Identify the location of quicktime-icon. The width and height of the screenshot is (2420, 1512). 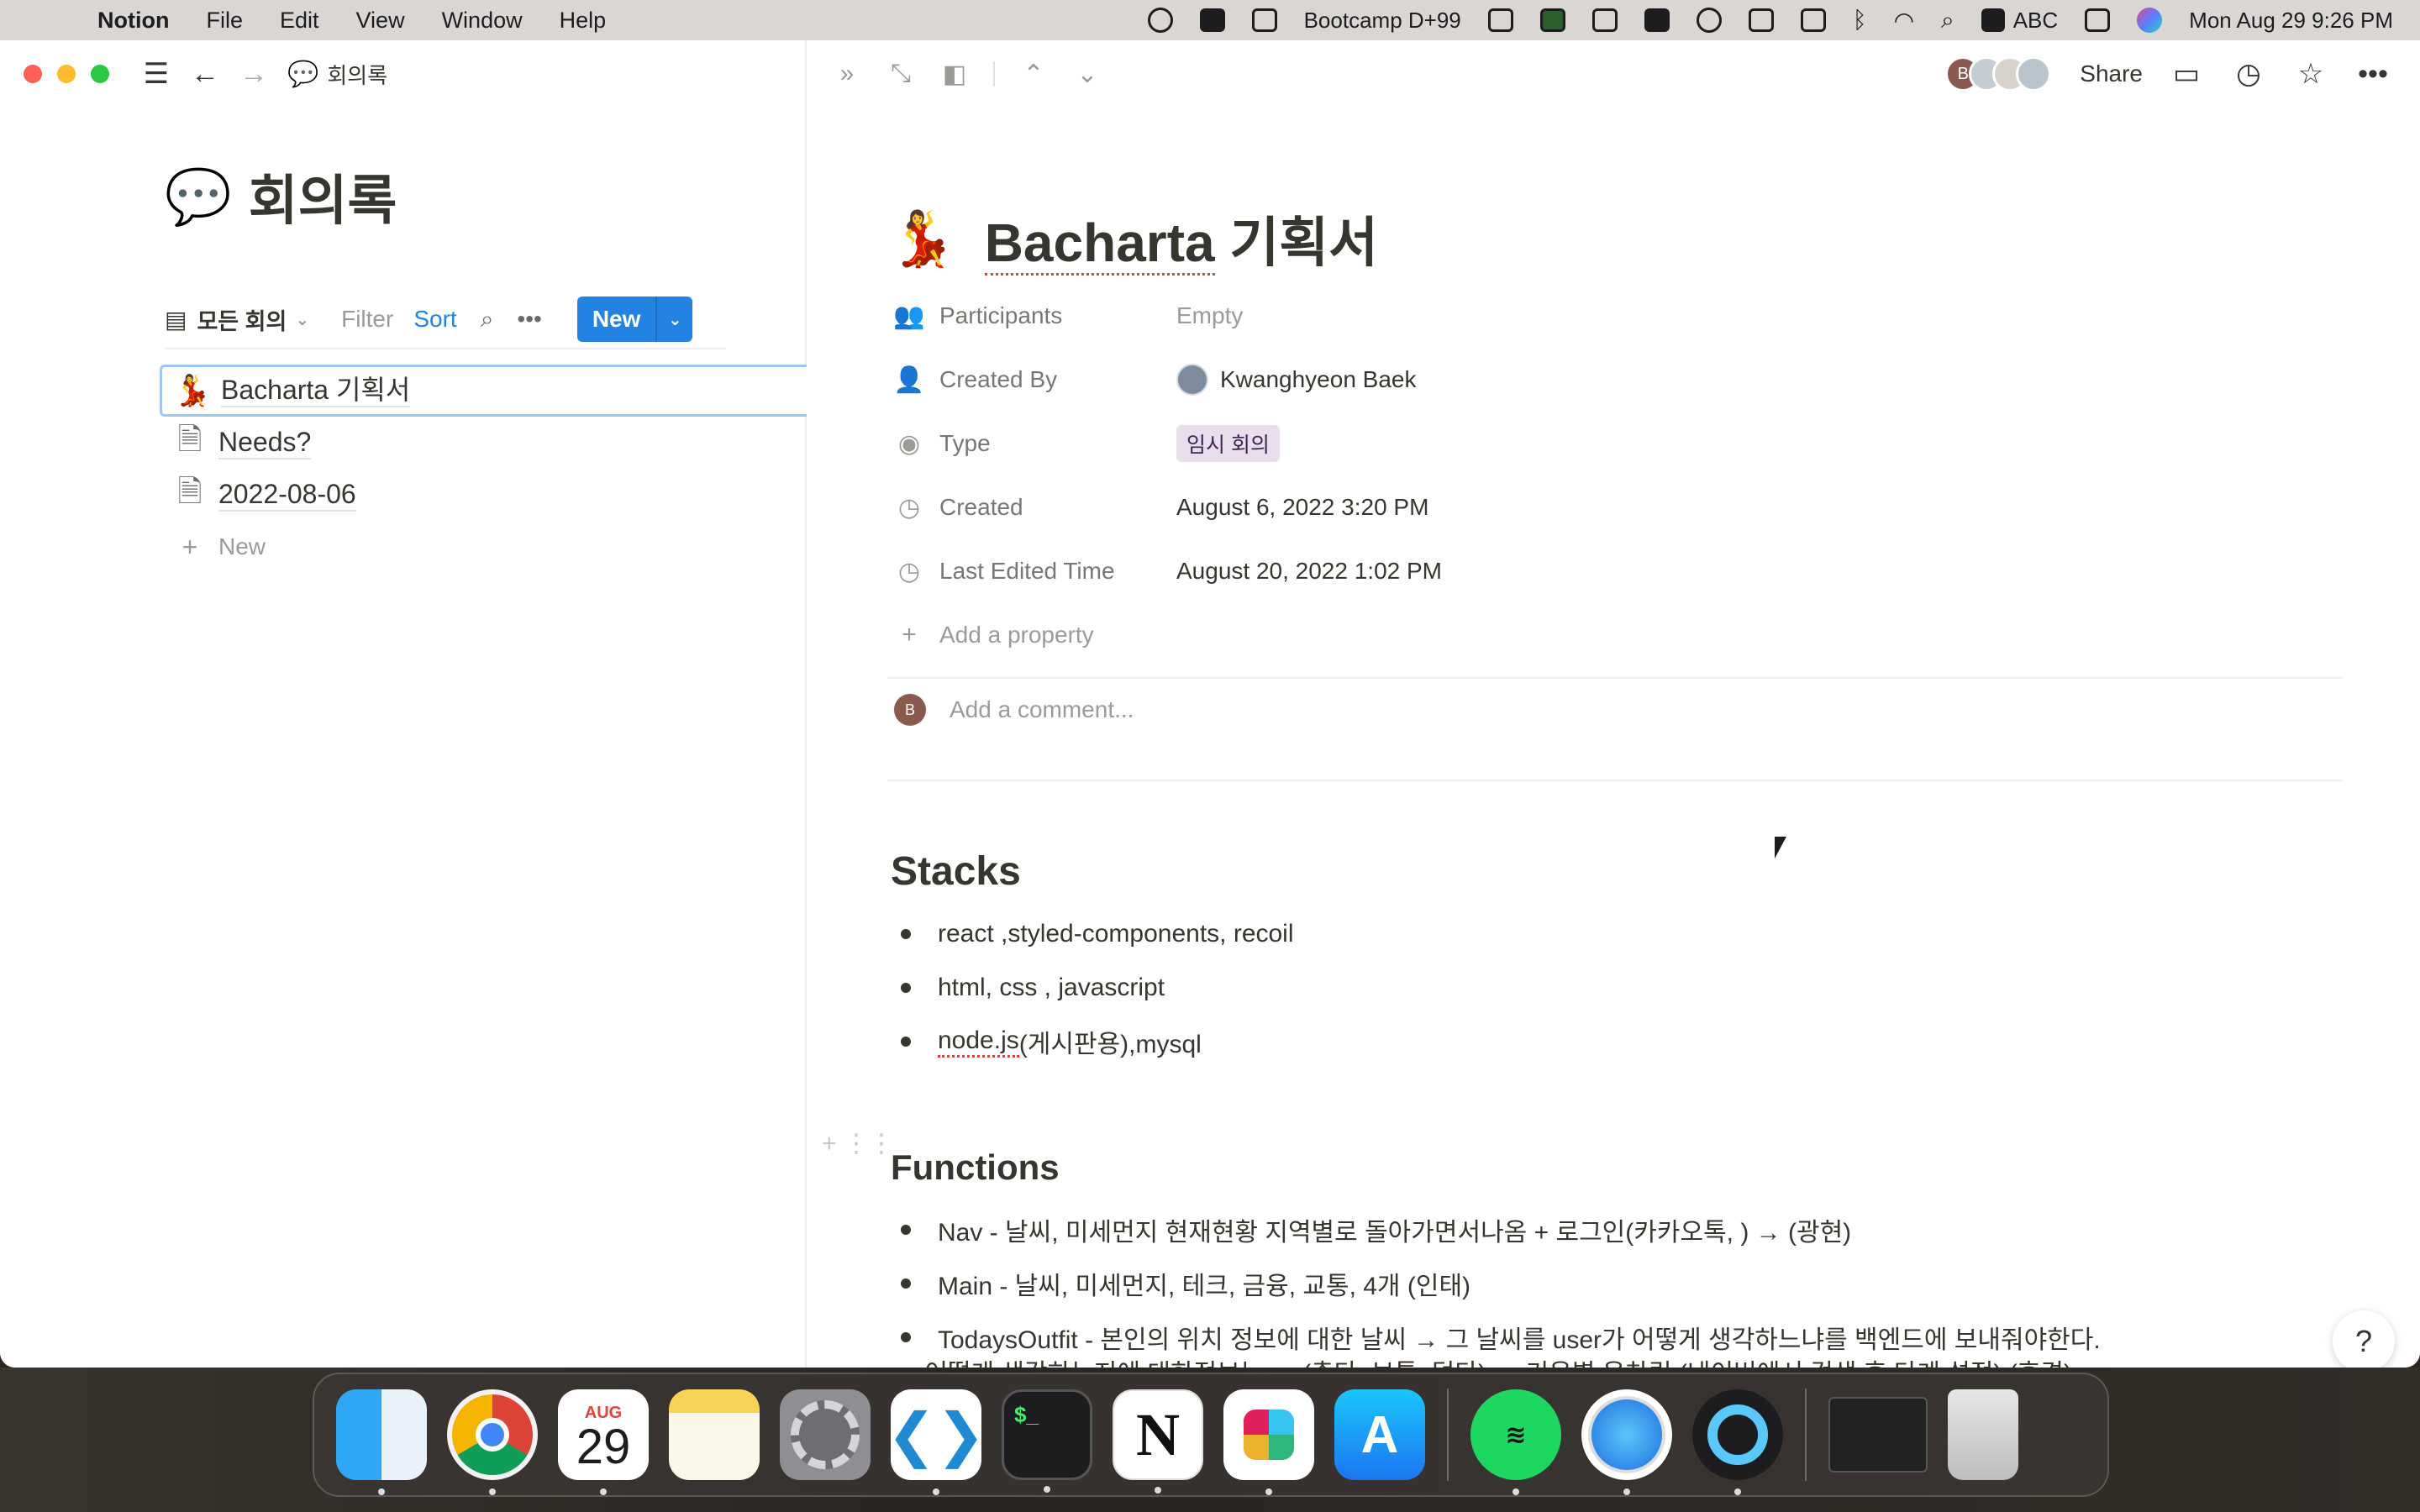
(1738, 1442).